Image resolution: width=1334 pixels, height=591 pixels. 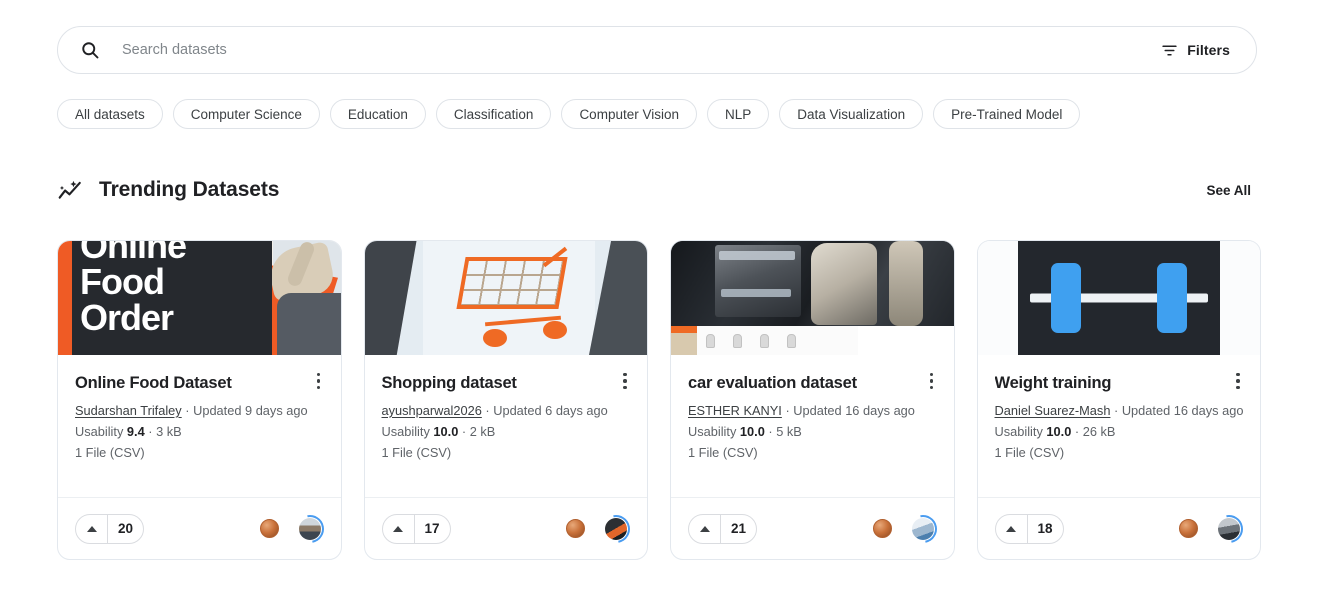 What do you see at coordinates (723, 528) in the screenshot?
I see `upvote-button: 21` at bounding box center [723, 528].